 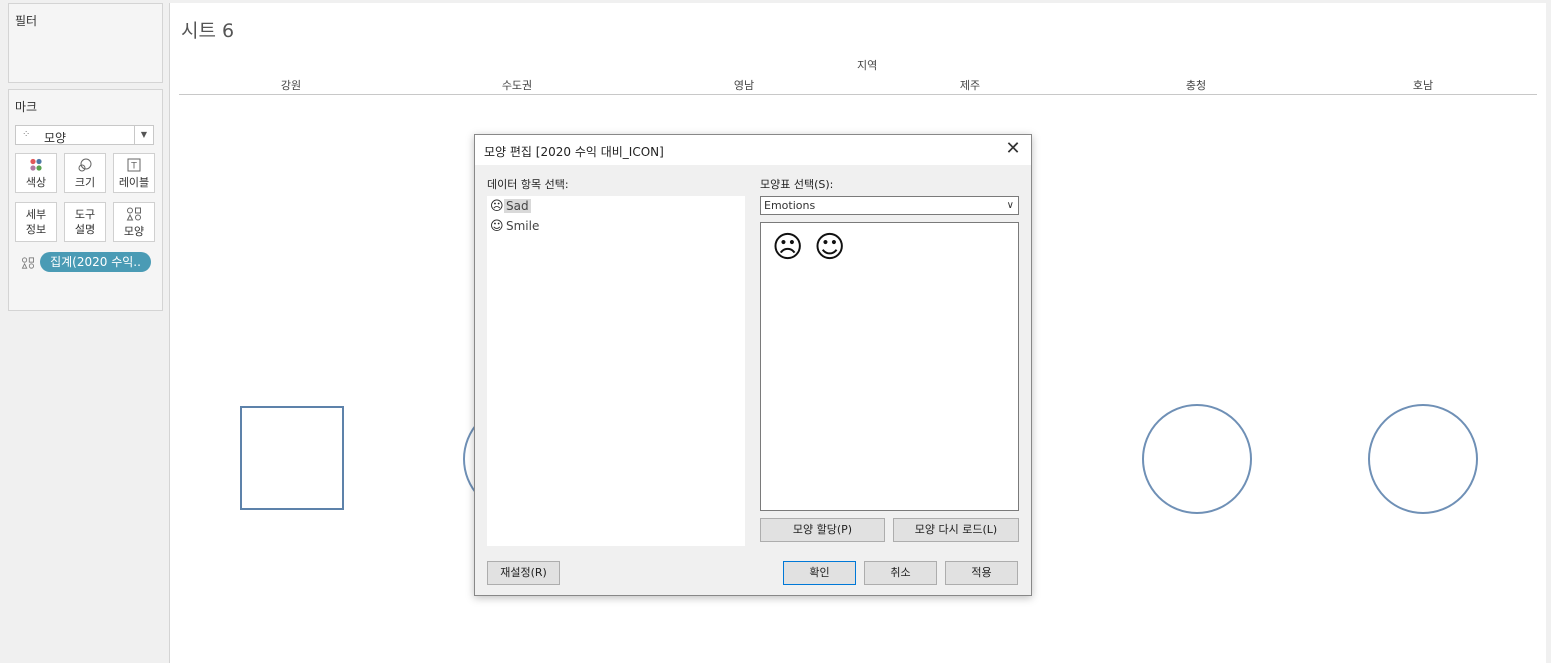 I want to click on apply-button: 적용, so click(x=981, y=573).